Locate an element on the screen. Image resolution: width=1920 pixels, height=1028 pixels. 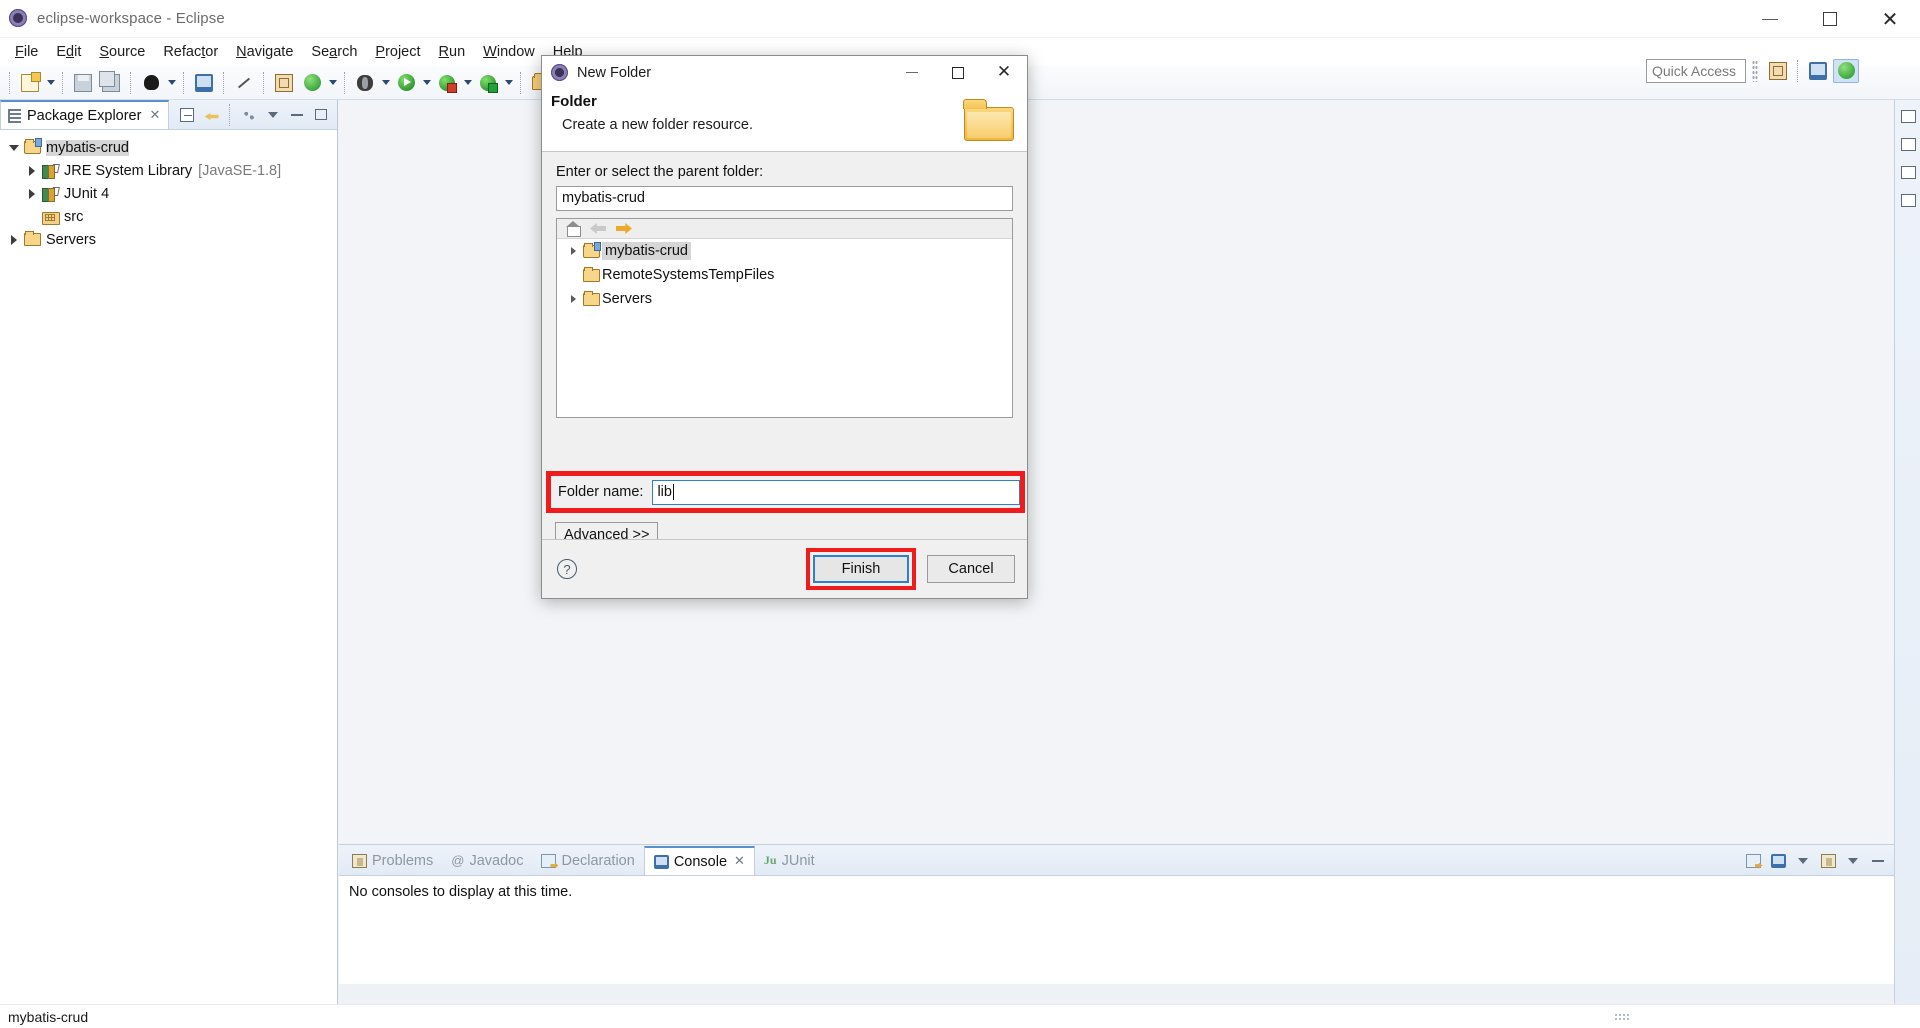
new-wizard-dropdown is located at coordinates (50, 83).